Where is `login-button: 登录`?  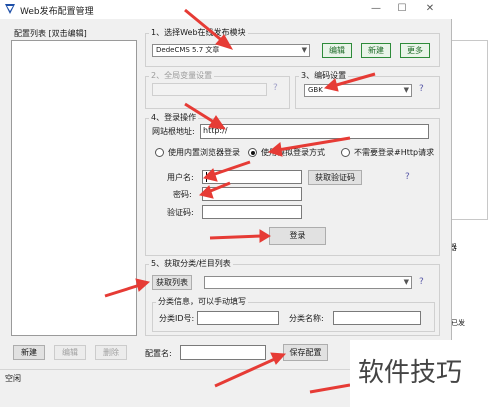
login-button: 登录 is located at coordinates (297, 236).